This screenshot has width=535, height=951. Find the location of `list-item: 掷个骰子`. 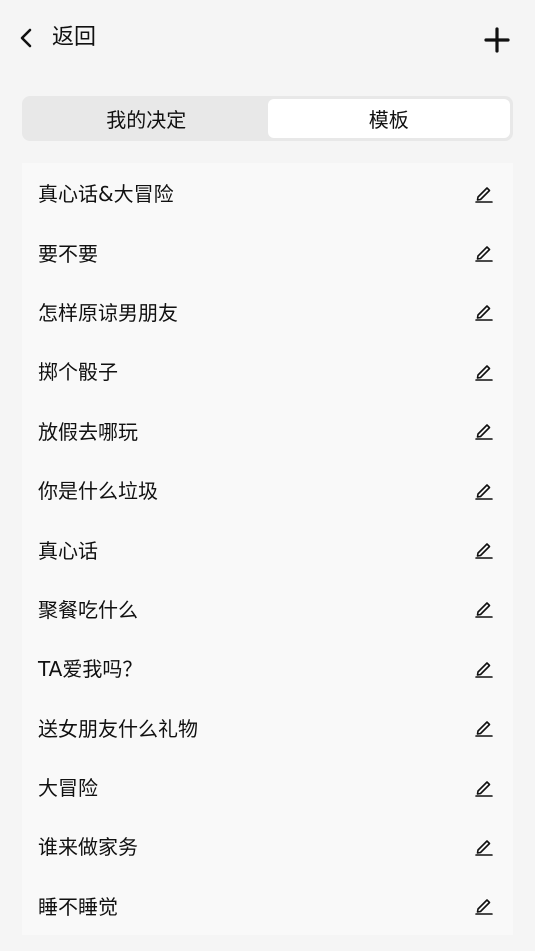

list-item: 掷个骰子 is located at coordinates (267, 370).